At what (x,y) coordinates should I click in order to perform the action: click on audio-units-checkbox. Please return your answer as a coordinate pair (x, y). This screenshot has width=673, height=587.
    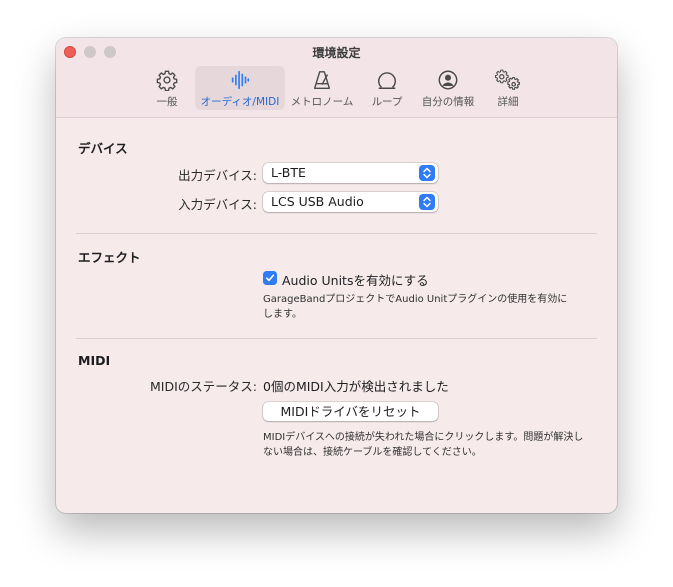
    Looking at the image, I should click on (270, 278).